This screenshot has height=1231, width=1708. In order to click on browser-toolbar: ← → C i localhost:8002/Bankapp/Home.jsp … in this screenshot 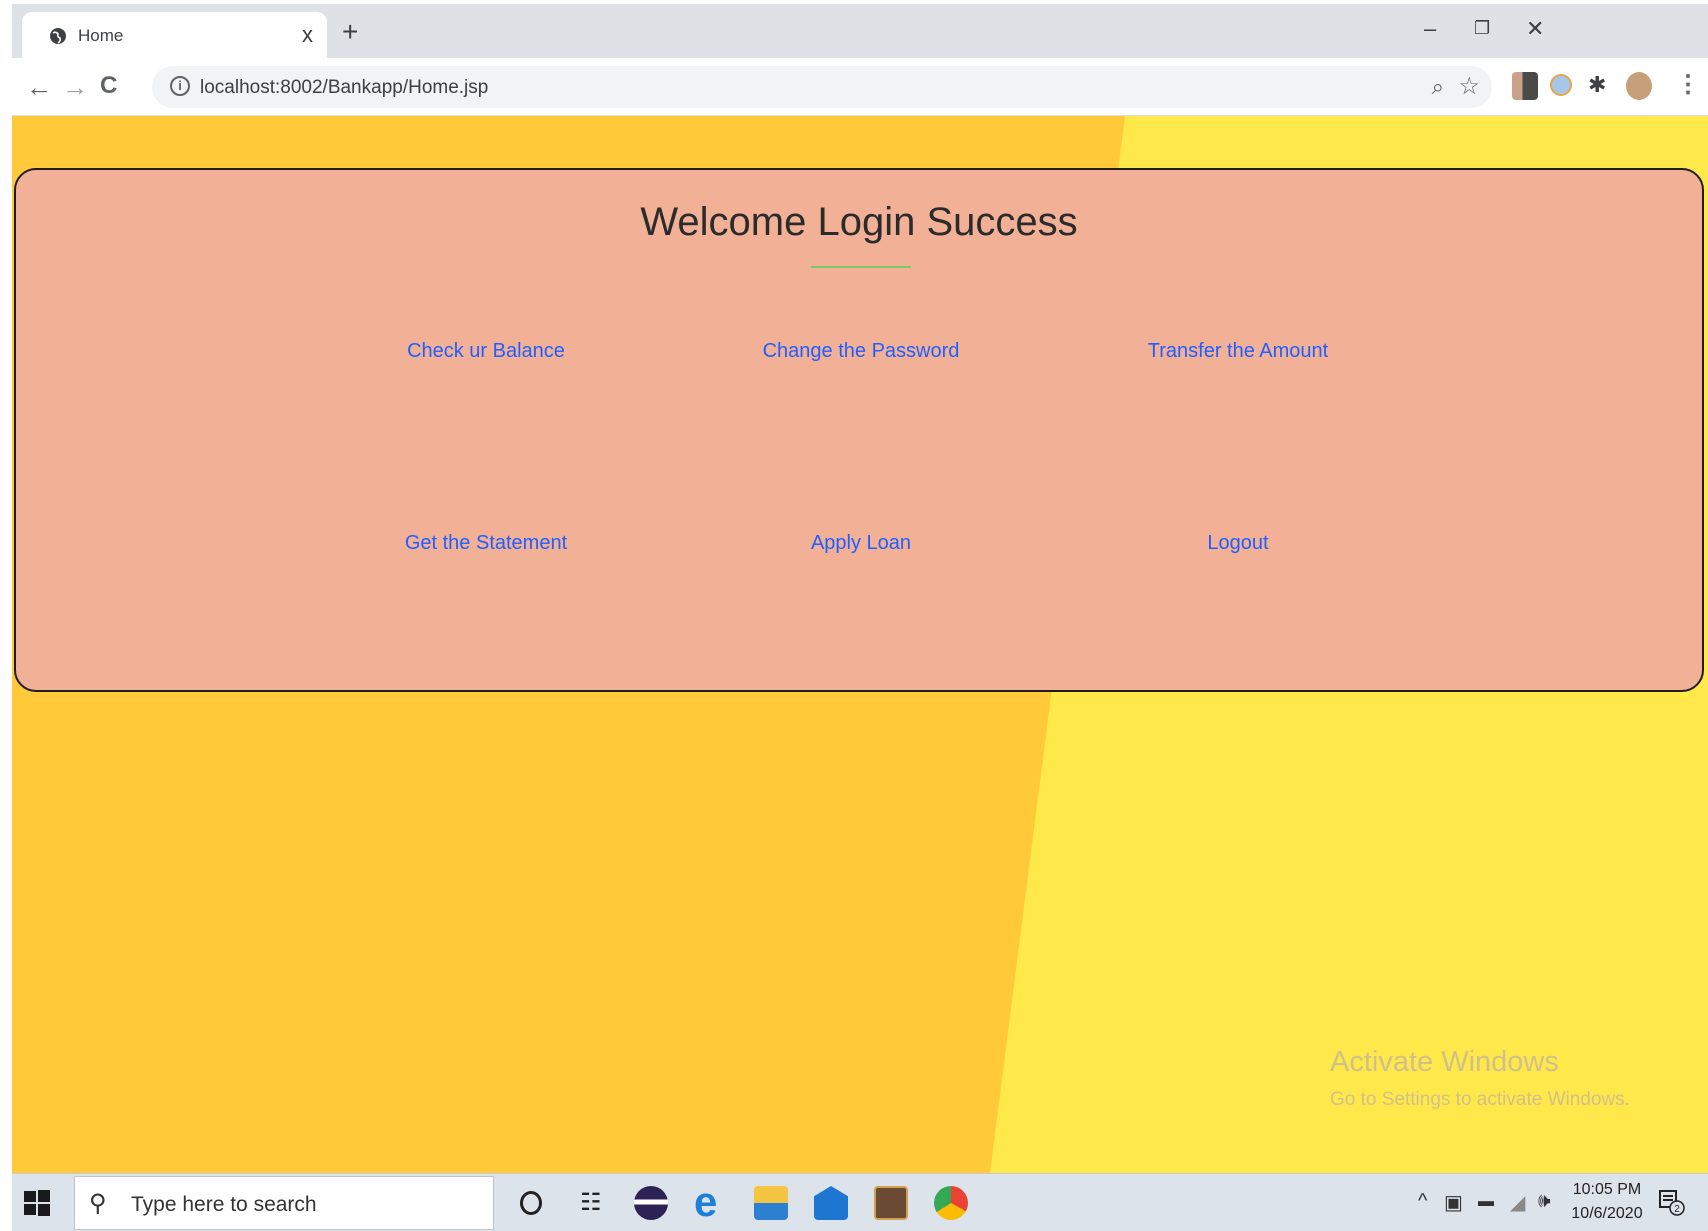, I will do `click(860, 87)`.